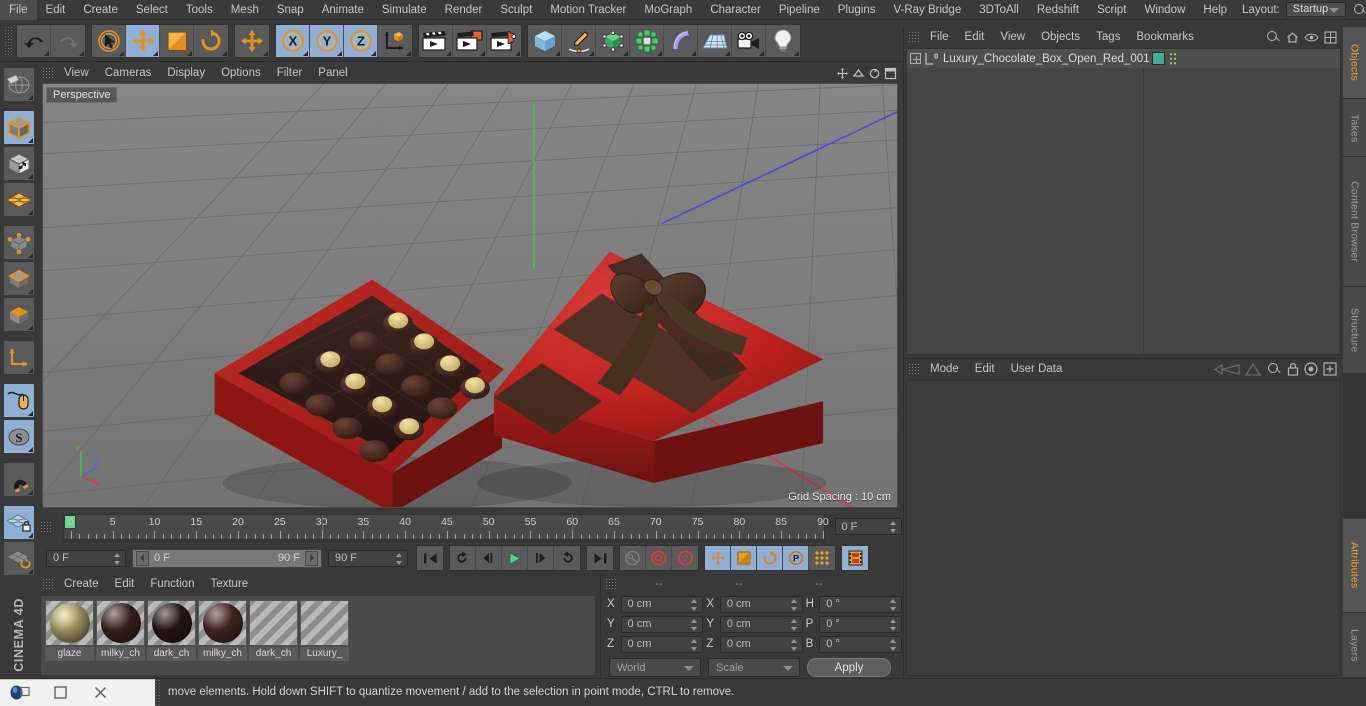 This screenshot has width=1366, height=706. What do you see at coordinates (19, 278) in the screenshot?
I see `edge-mode-button` at bounding box center [19, 278].